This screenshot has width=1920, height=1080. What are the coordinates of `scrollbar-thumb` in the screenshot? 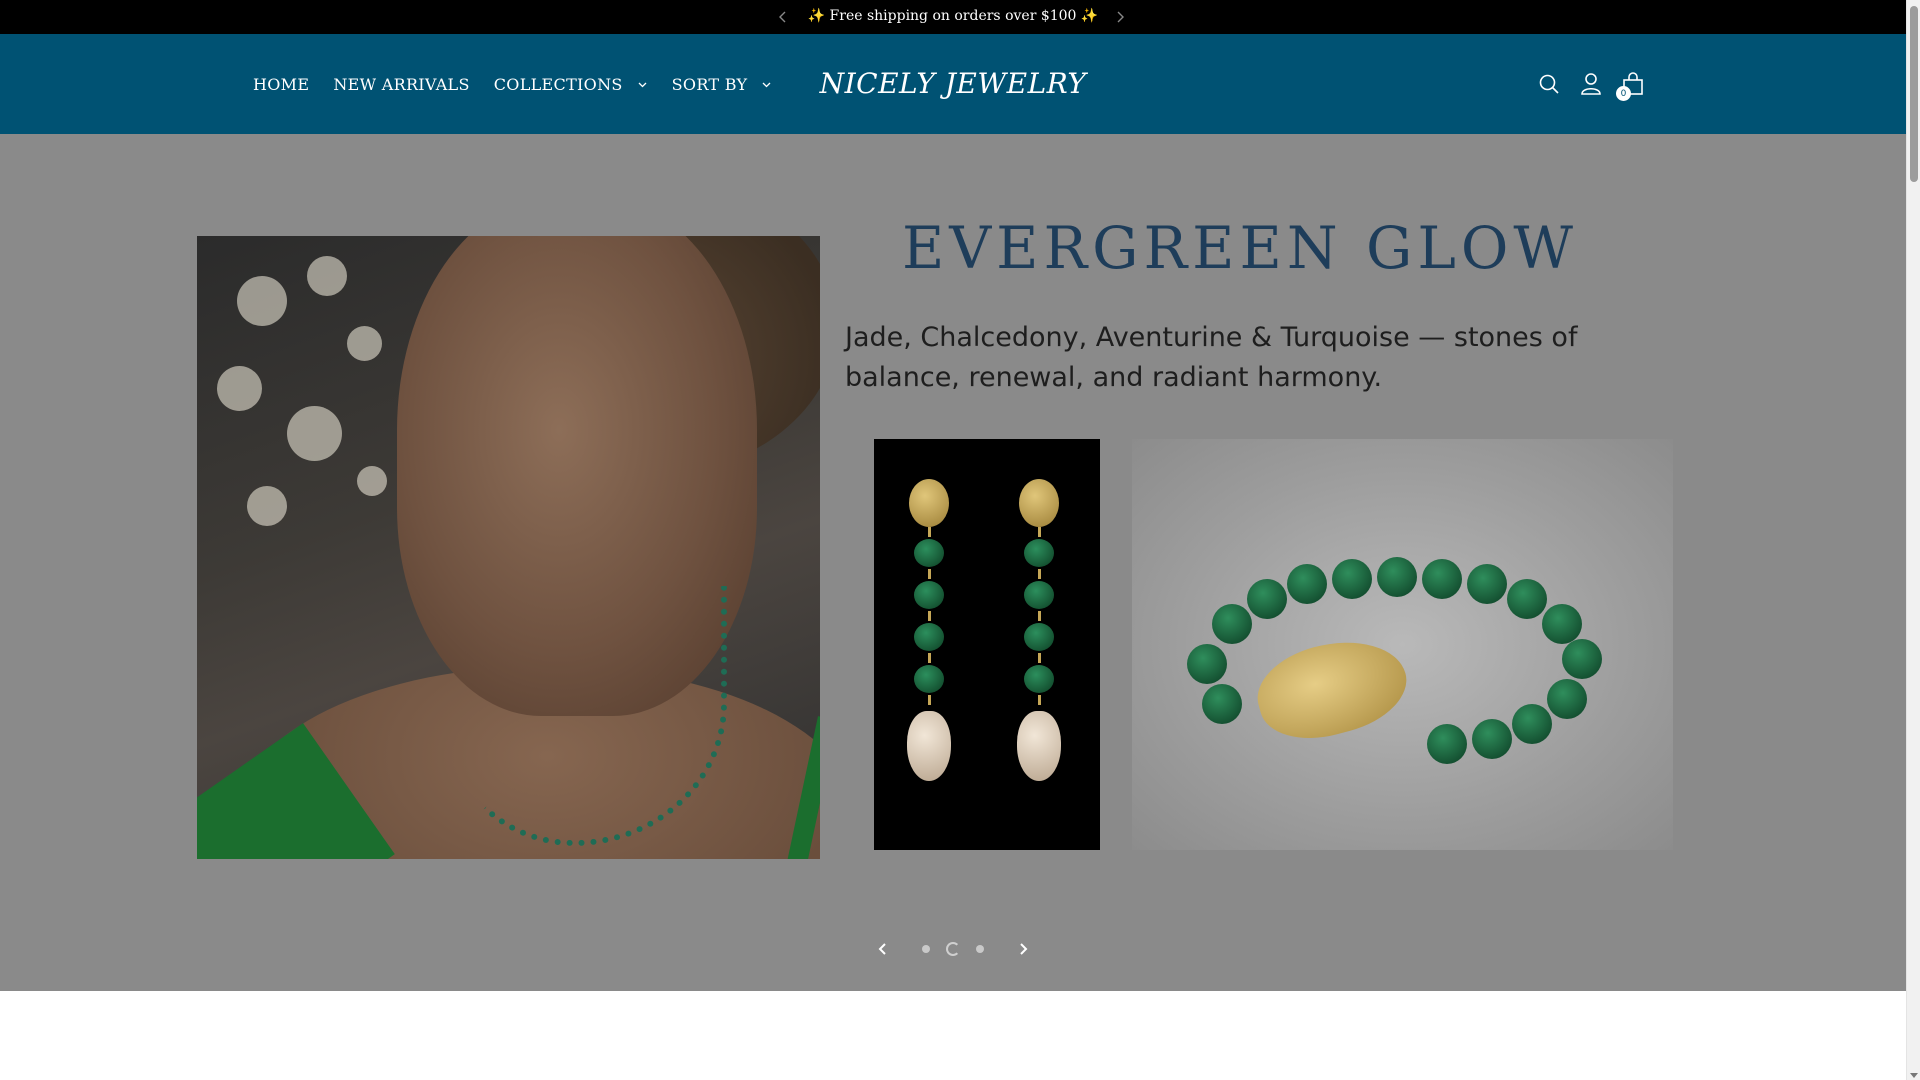 It's located at (1914, 94).